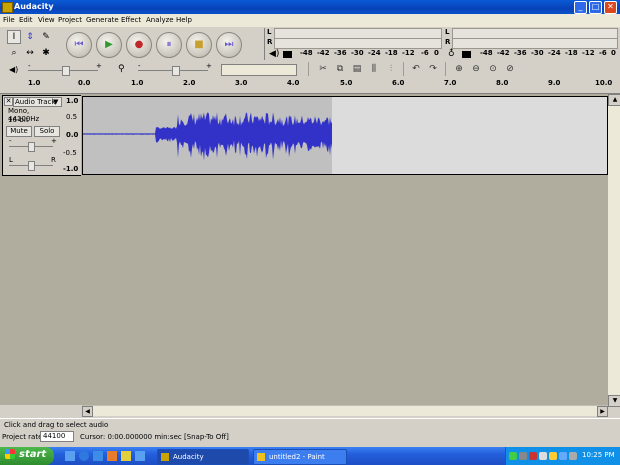 This screenshot has height=465, width=620. Describe the element at coordinates (493, 69) in the screenshot. I see `fit-selection-icon: ⊙` at that location.